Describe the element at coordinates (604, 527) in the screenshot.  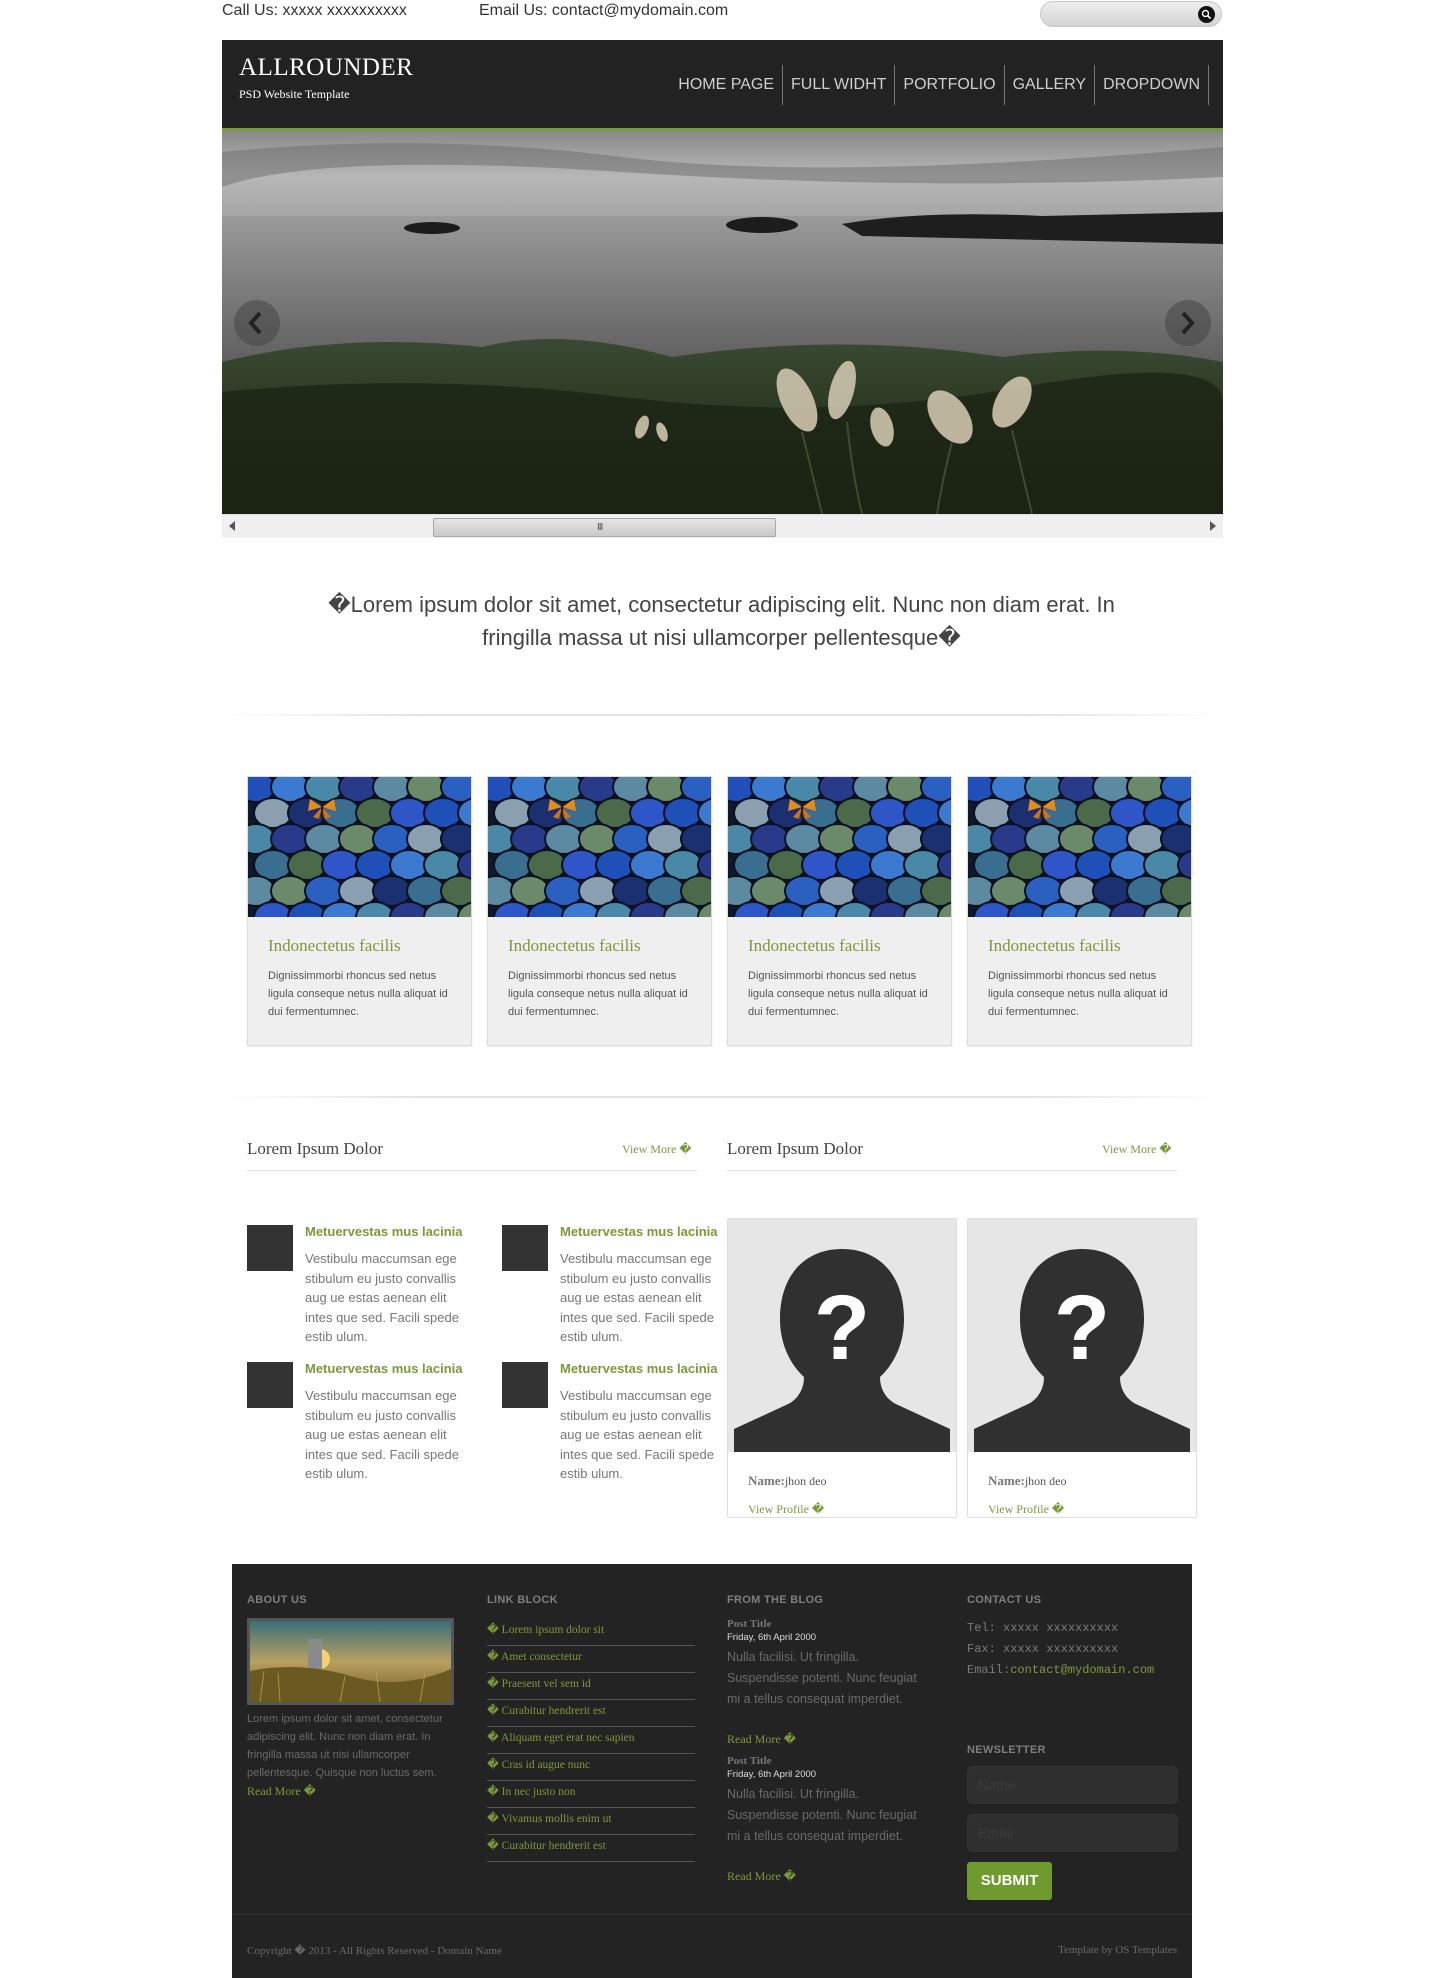
I see `scroll-thumb: III` at that location.